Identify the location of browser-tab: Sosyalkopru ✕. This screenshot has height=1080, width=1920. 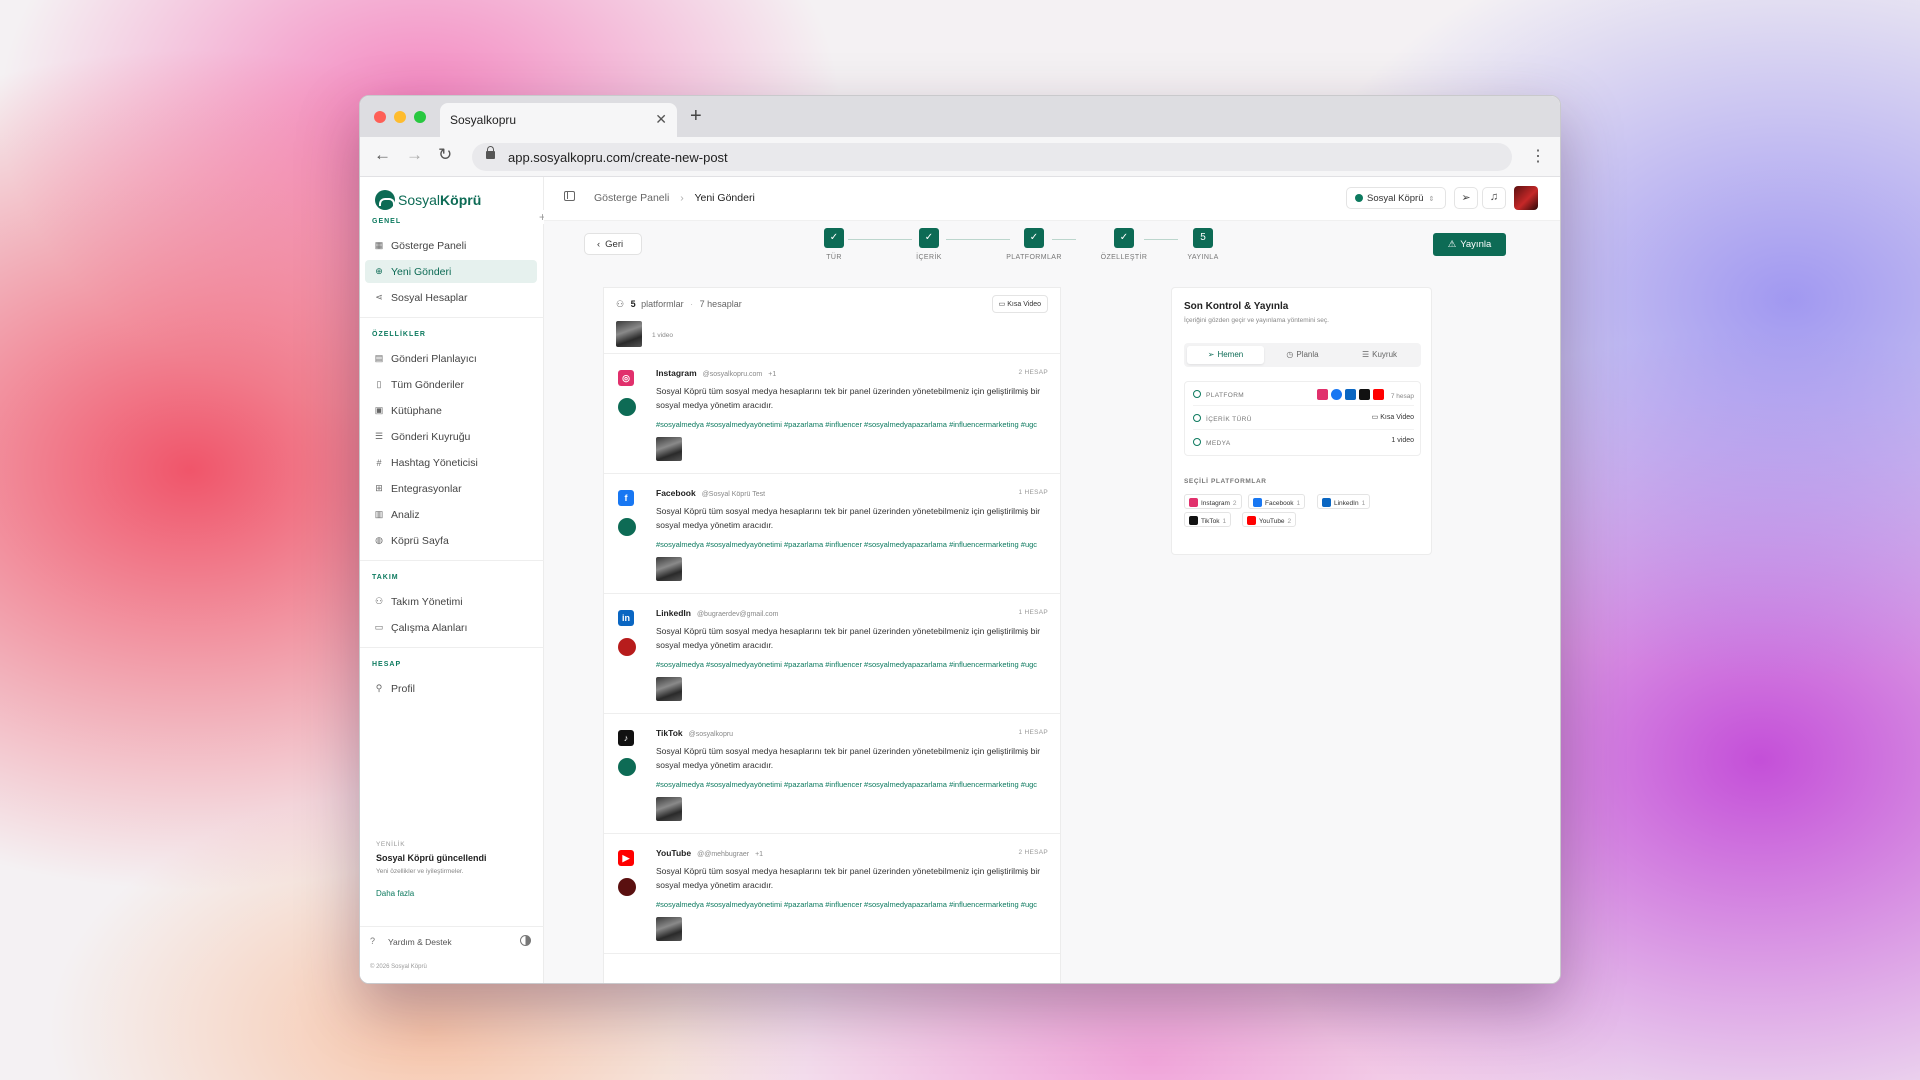
(558, 120).